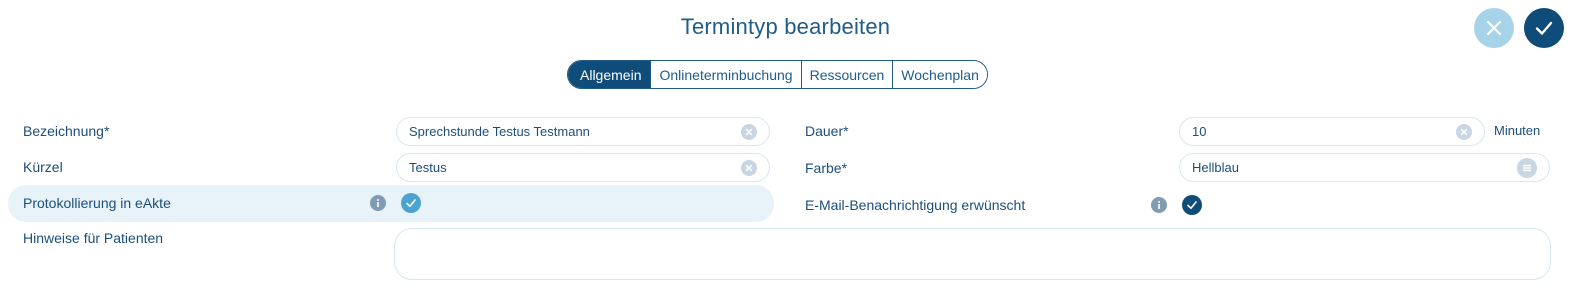 The width and height of the screenshot is (1571, 292). Describe the element at coordinates (411, 203) in the screenshot. I see `protokollierung-checkbox` at that location.